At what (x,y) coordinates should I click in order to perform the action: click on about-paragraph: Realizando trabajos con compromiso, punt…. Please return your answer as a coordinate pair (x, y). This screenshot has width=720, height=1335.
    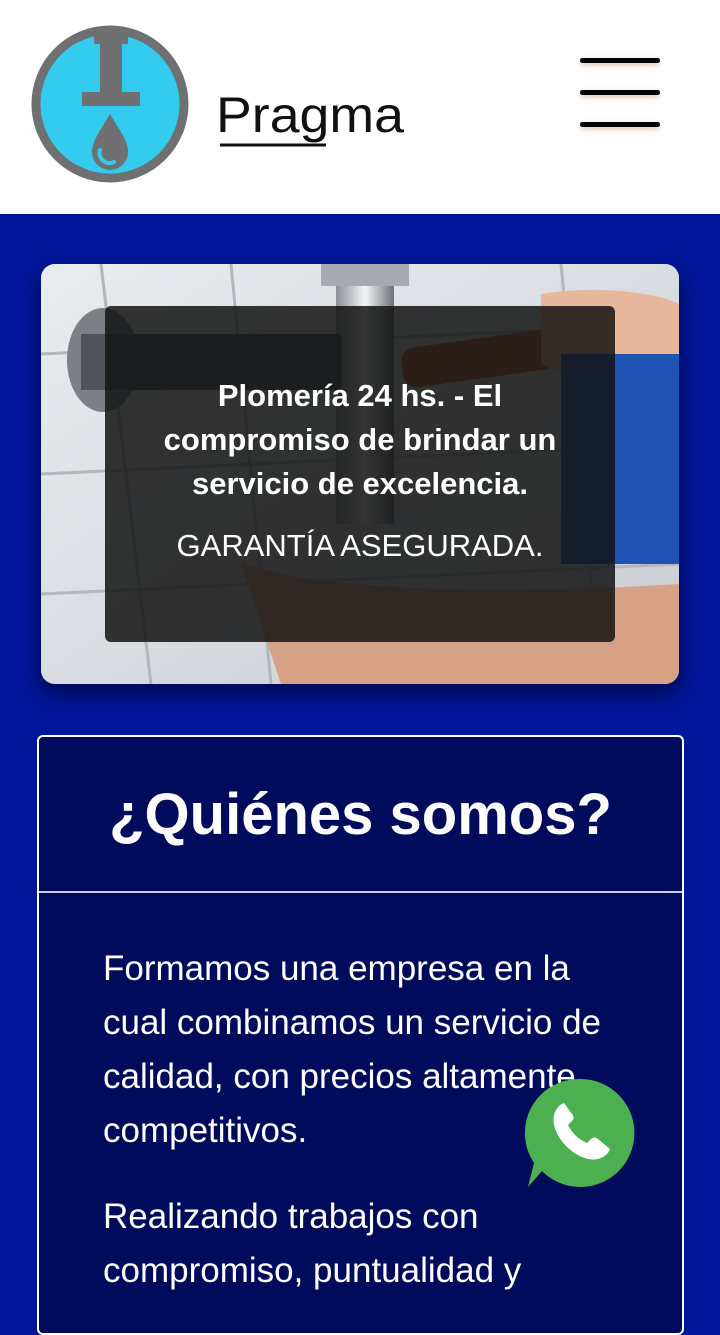
    Looking at the image, I should click on (312, 1243).